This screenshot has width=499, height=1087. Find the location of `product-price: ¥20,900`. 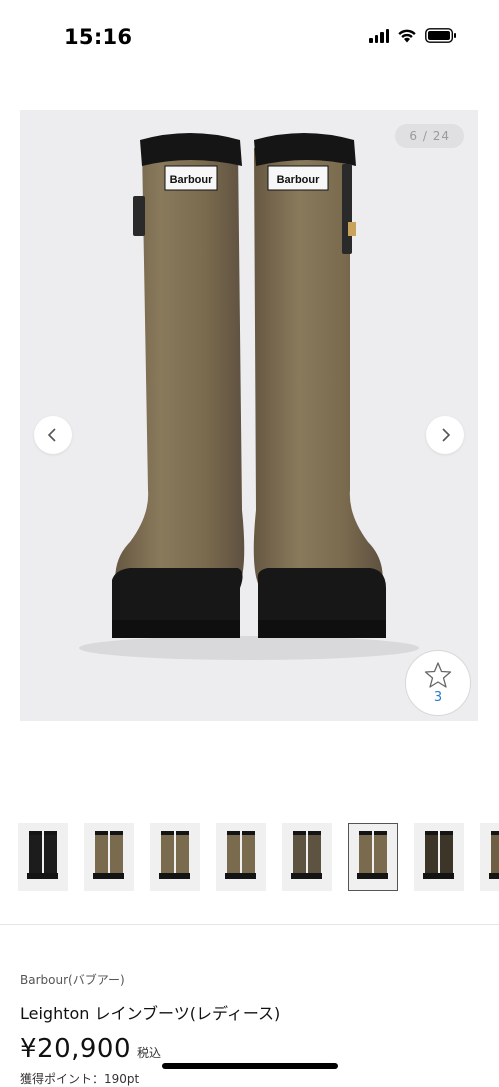

product-price: ¥20,900 is located at coordinates (76, 1049).